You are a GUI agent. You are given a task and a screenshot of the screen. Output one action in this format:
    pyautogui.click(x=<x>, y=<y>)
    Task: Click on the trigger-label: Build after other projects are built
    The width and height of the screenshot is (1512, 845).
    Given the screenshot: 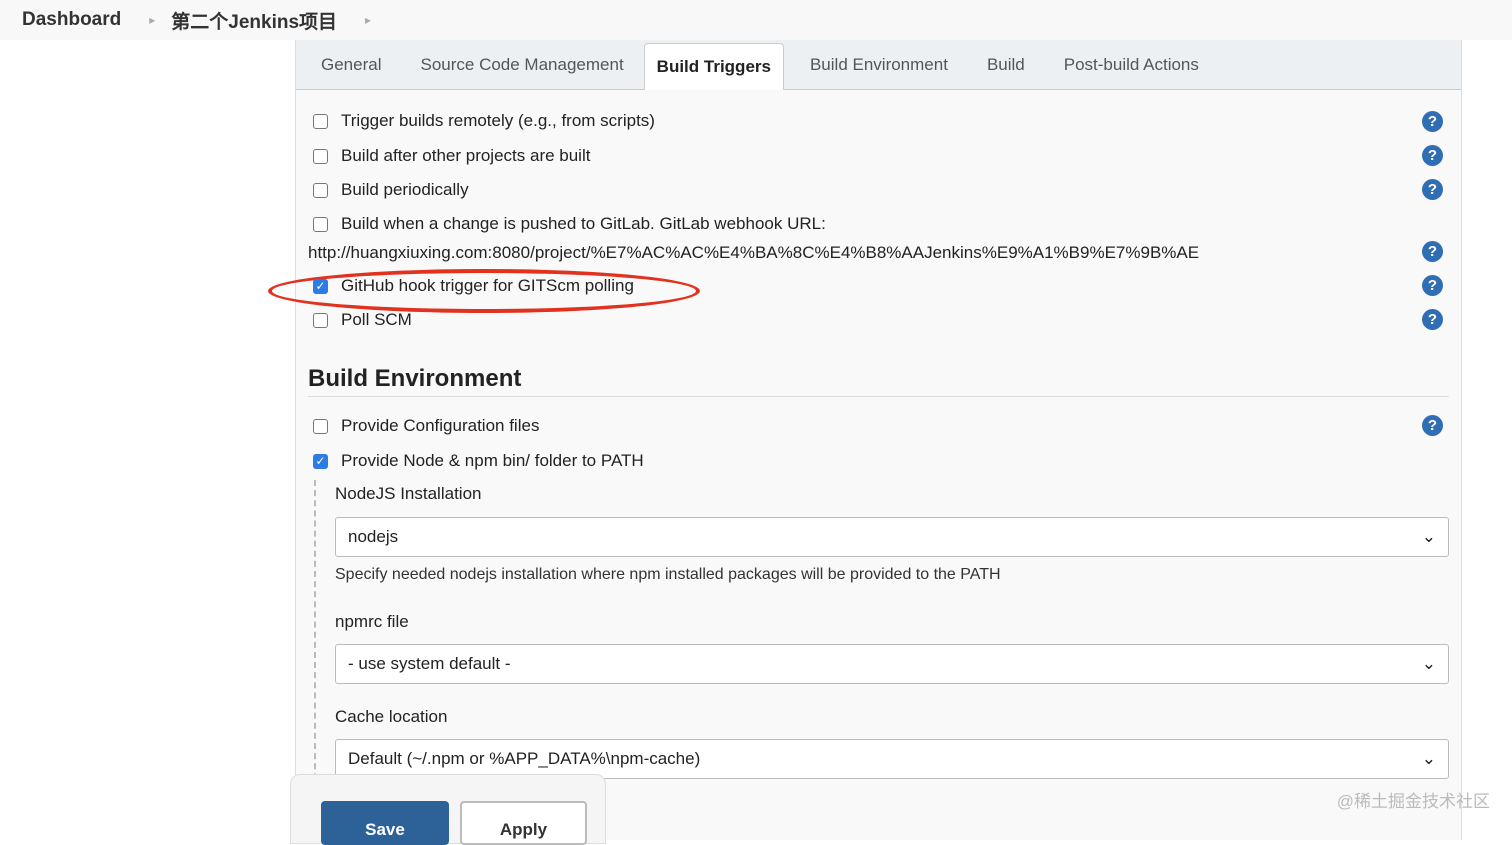 What is the action you would take?
    pyautogui.click(x=466, y=155)
    